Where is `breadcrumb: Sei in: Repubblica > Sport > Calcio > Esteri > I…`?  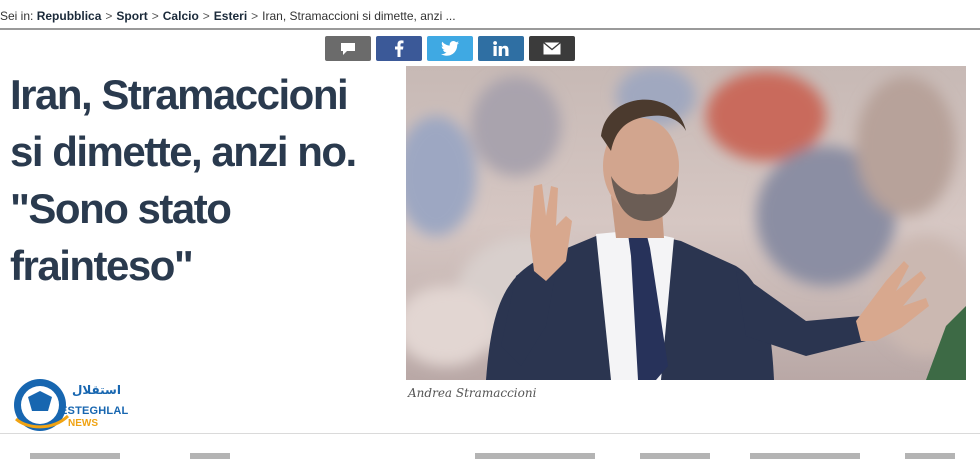 breadcrumb: Sei in: Repubblica > Sport > Calcio > Esteri > I… is located at coordinates (228, 16).